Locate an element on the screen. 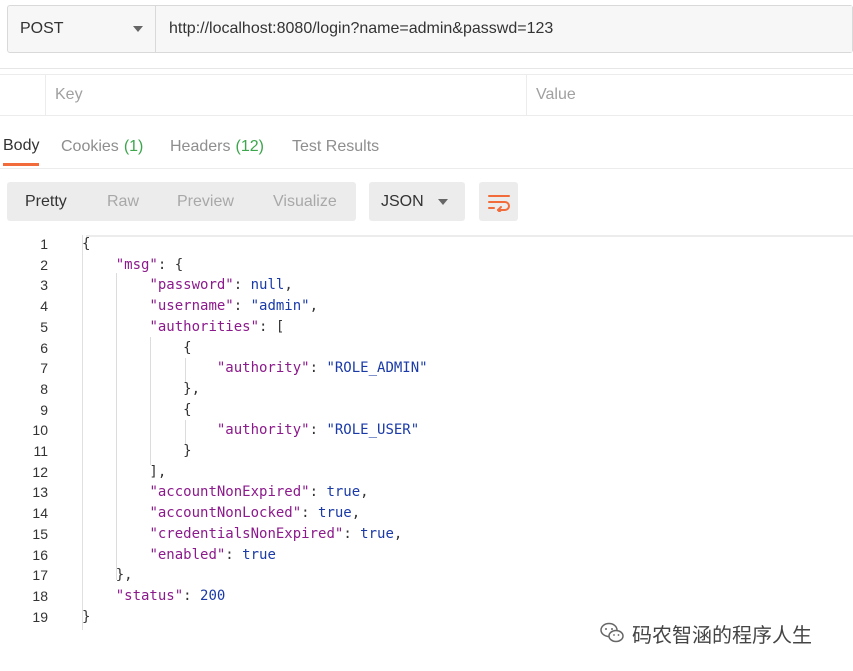  json-key: "accountNonExpired" is located at coordinates (229, 492).